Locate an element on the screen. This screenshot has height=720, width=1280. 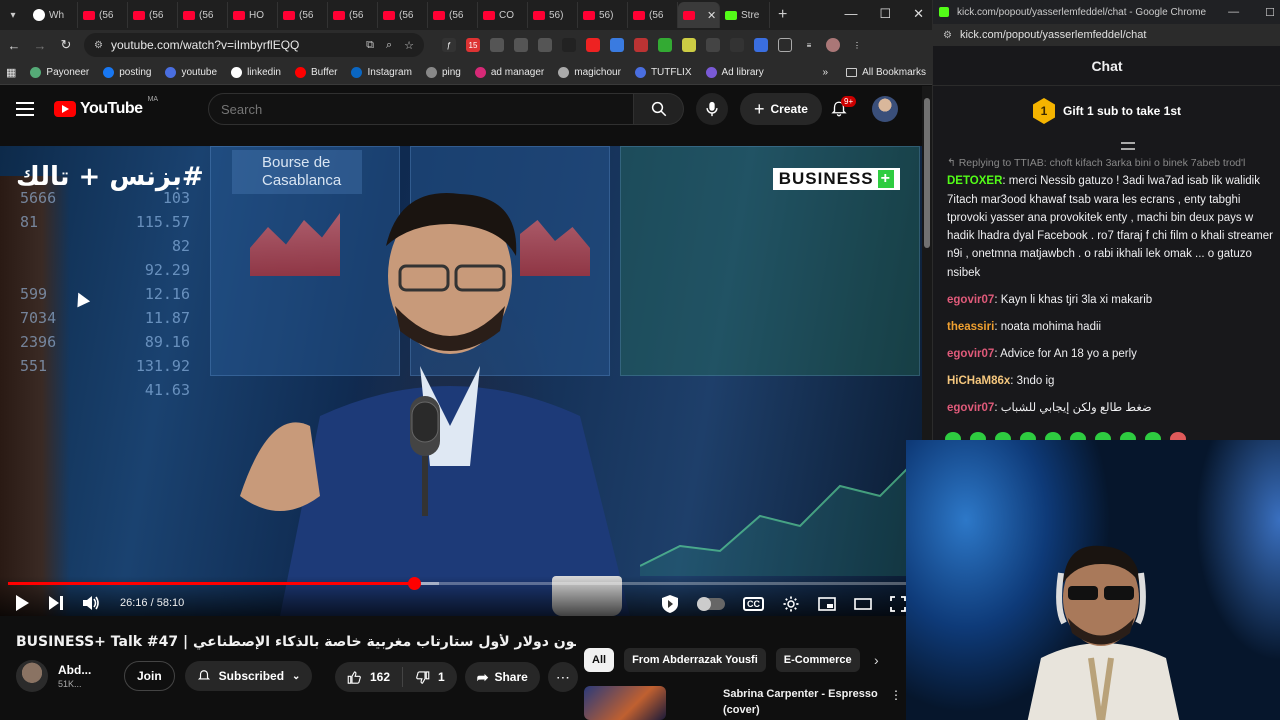
scrubber-handle is located at coordinates (414, 583).